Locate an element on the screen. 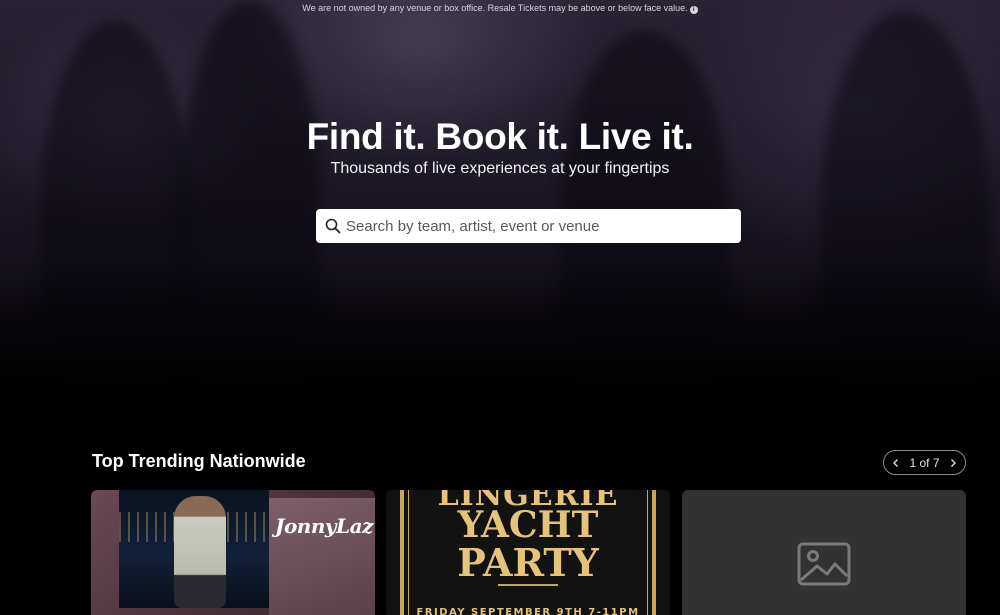 The height and width of the screenshot is (615, 1000). event-card-photo is located at coordinates (194, 549).